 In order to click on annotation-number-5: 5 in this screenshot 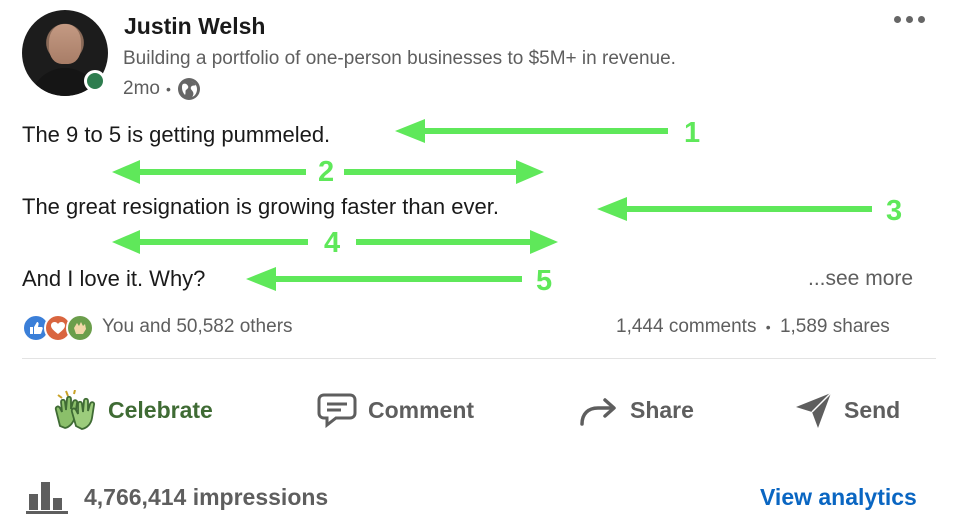, I will do `click(544, 281)`.